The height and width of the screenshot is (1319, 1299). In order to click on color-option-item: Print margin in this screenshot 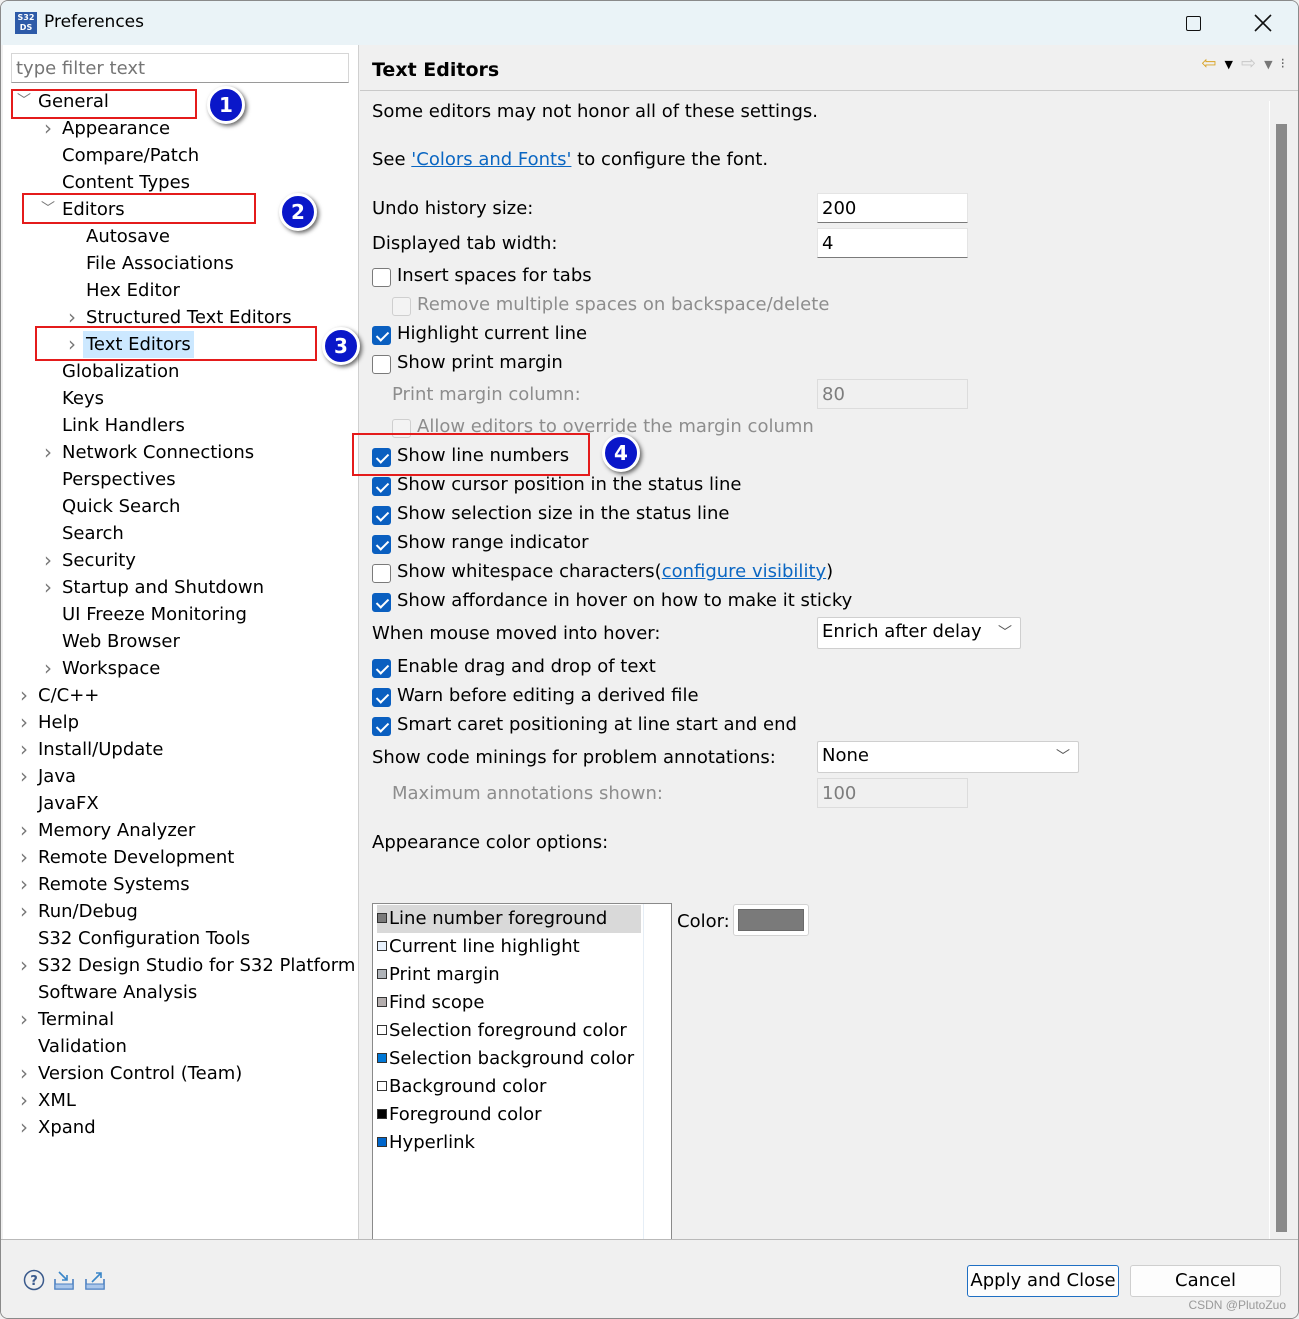, I will do `click(509, 975)`.